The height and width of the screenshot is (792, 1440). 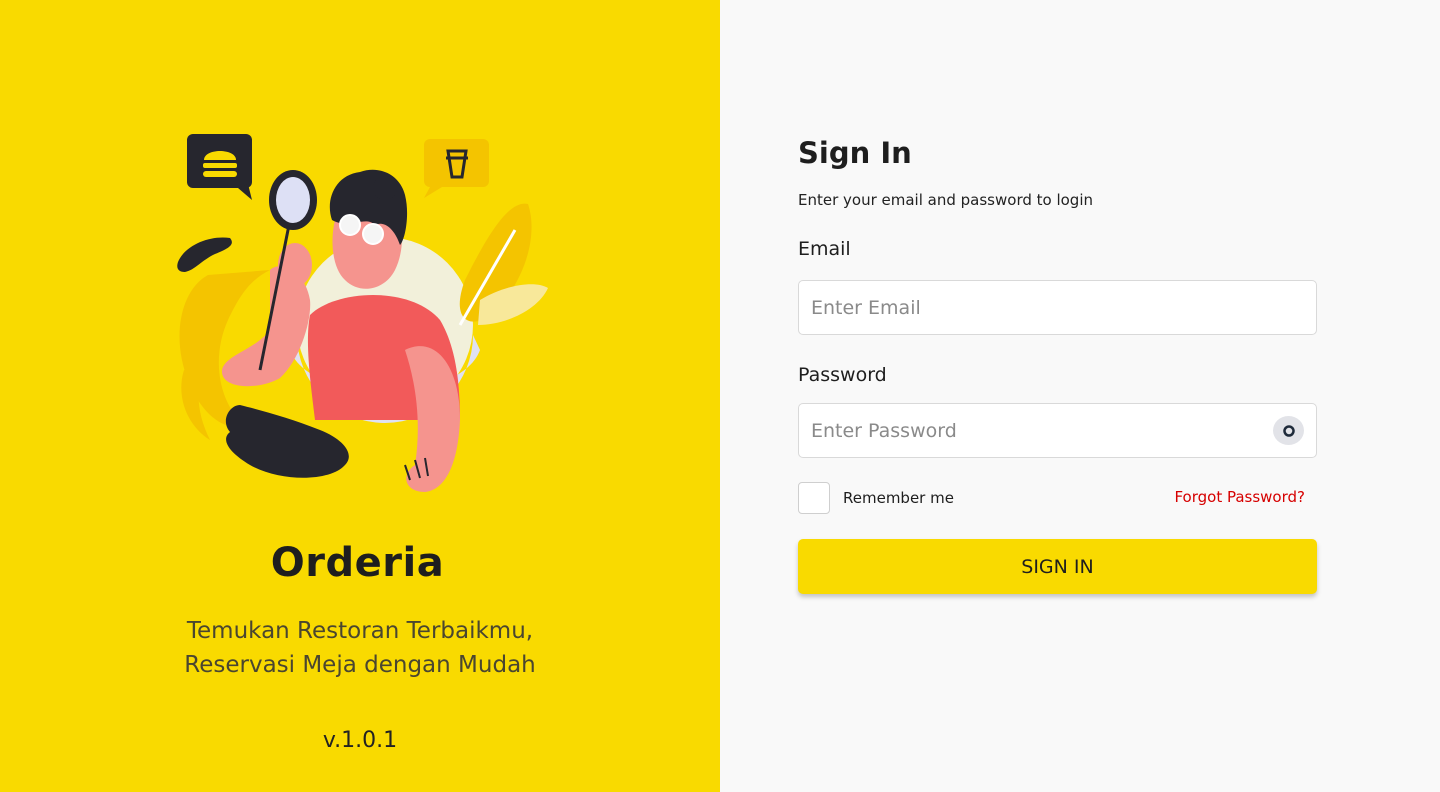 I want to click on password-label: Password, so click(x=842, y=375).